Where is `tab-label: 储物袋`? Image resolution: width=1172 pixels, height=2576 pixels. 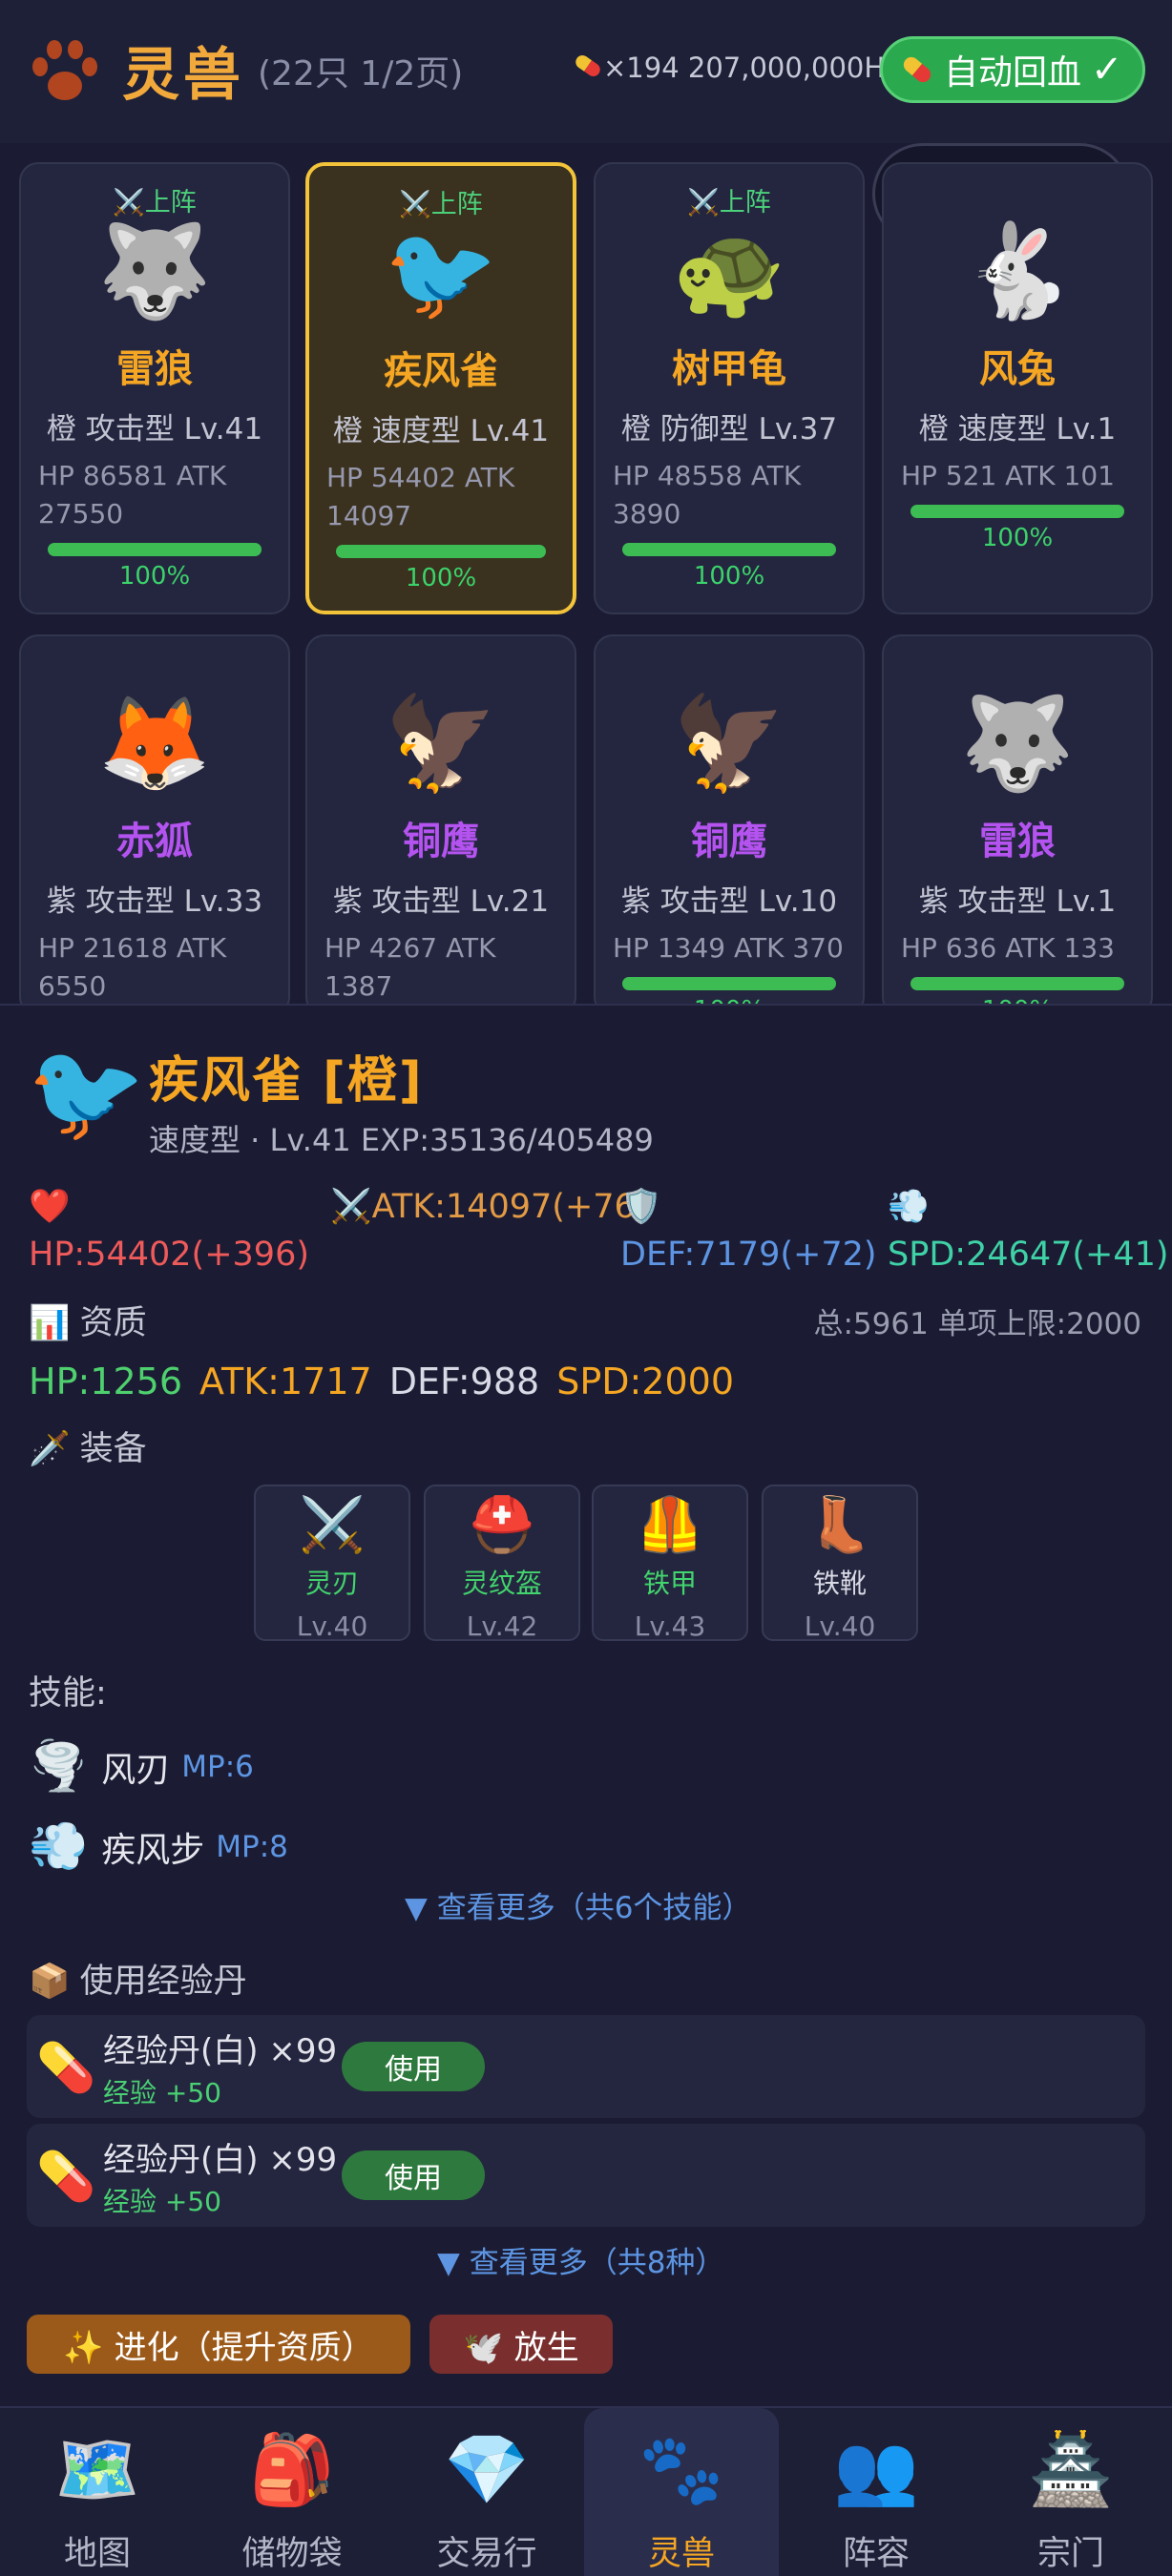
tab-label: 储物袋 is located at coordinates (292, 2554).